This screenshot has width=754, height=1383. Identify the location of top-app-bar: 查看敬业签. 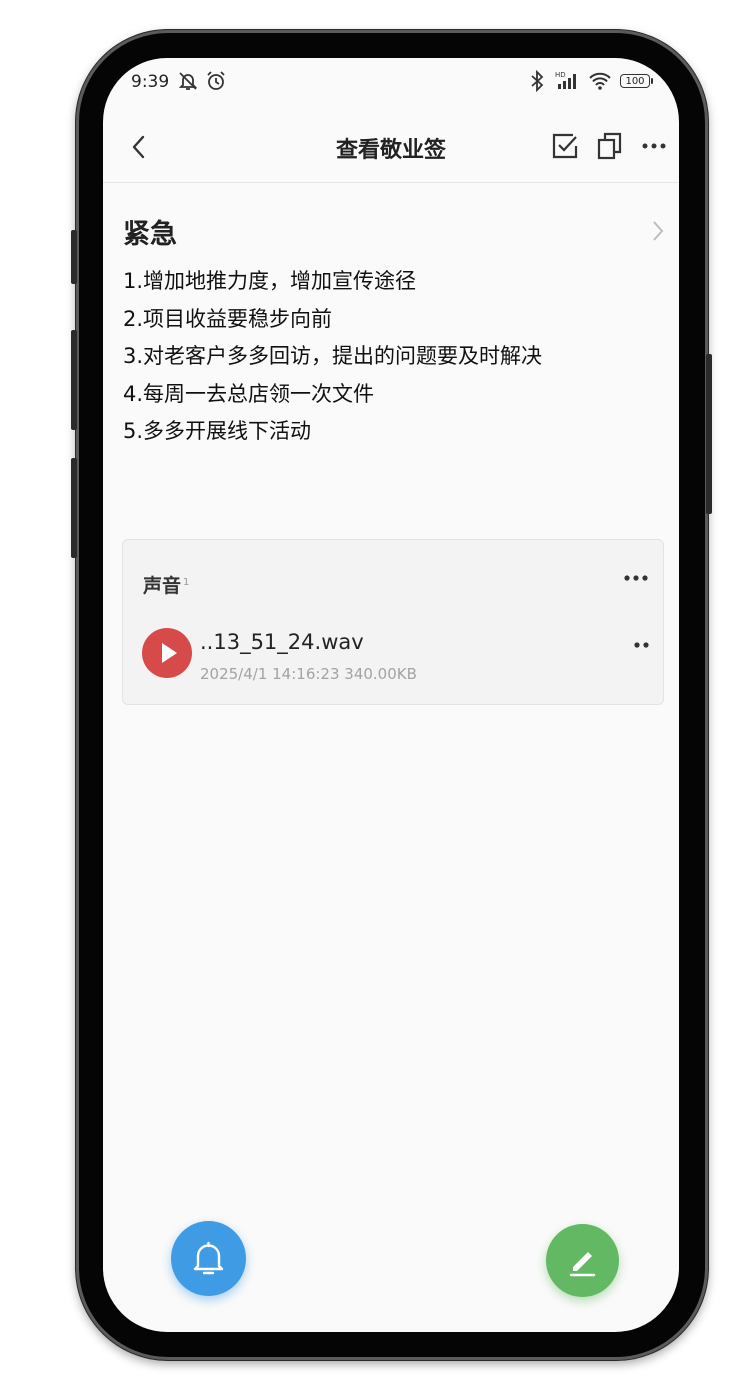
(391, 150).